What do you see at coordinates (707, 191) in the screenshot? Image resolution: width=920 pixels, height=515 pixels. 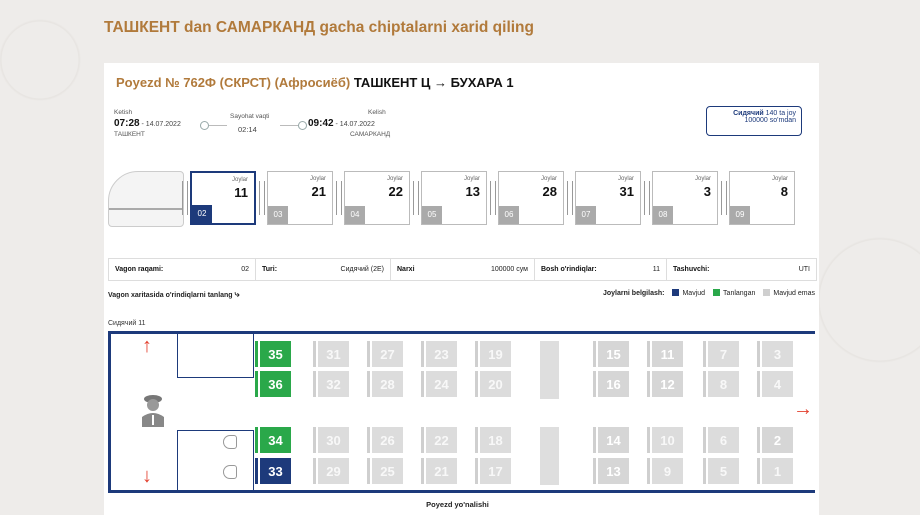 I see `wagon-seats-count: 3` at bounding box center [707, 191].